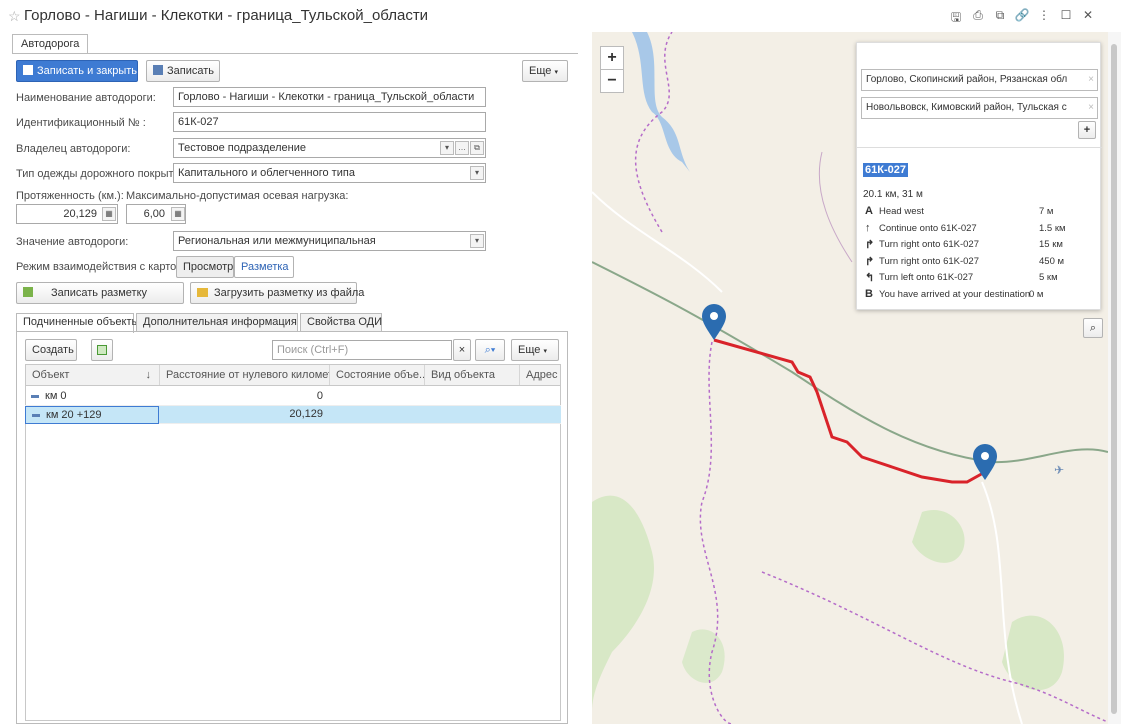 The width and height of the screenshot is (1121, 724). What do you see at coordinates (928, 228) in the screenshot?
I see `step-text: Continue onto 61K-027` at bounding box center [928, 228].